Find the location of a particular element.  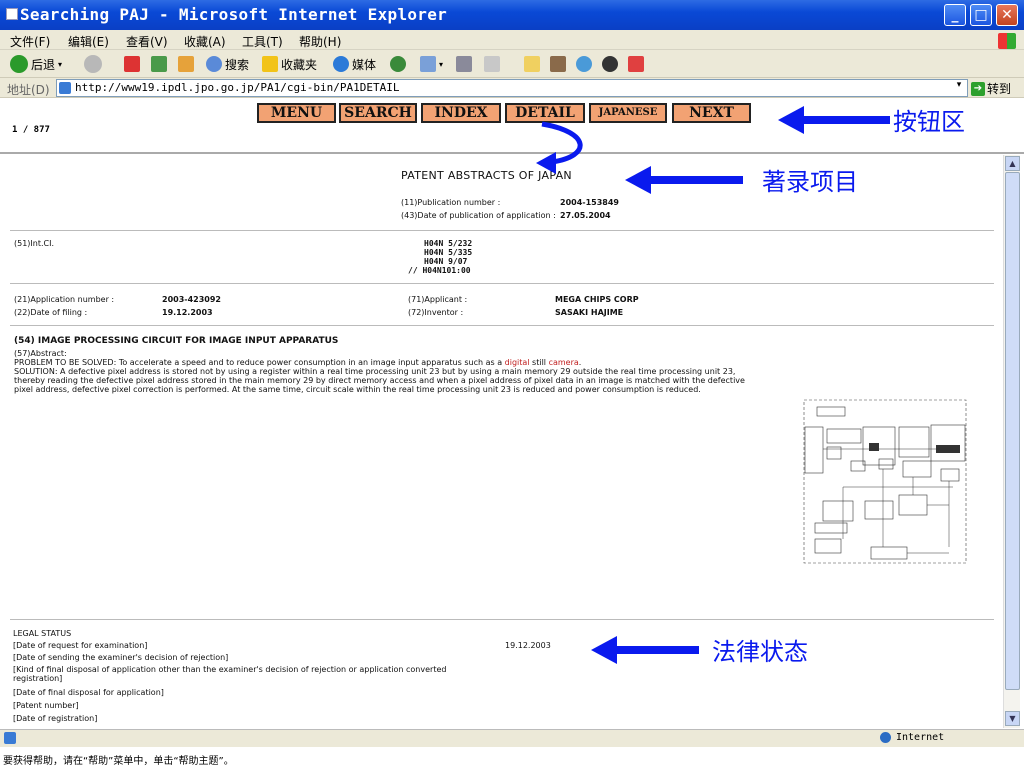

address-dropdown-icon: ▾ is located at coordinates (959, 87).